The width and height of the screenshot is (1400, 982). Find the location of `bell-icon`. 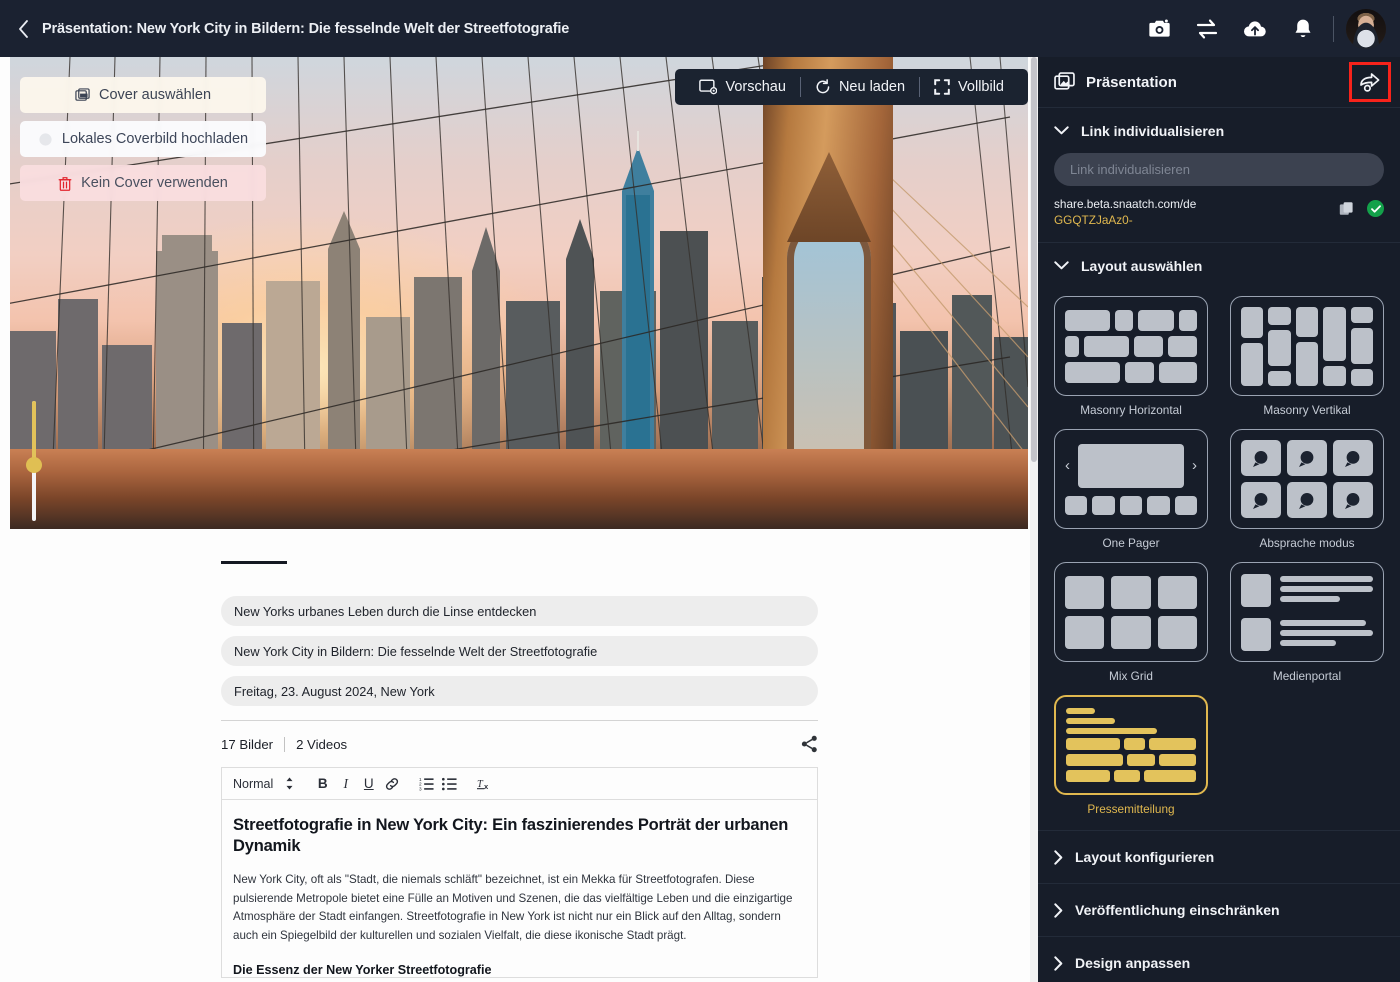

bell-icon is located at coordinates (1303, 29).